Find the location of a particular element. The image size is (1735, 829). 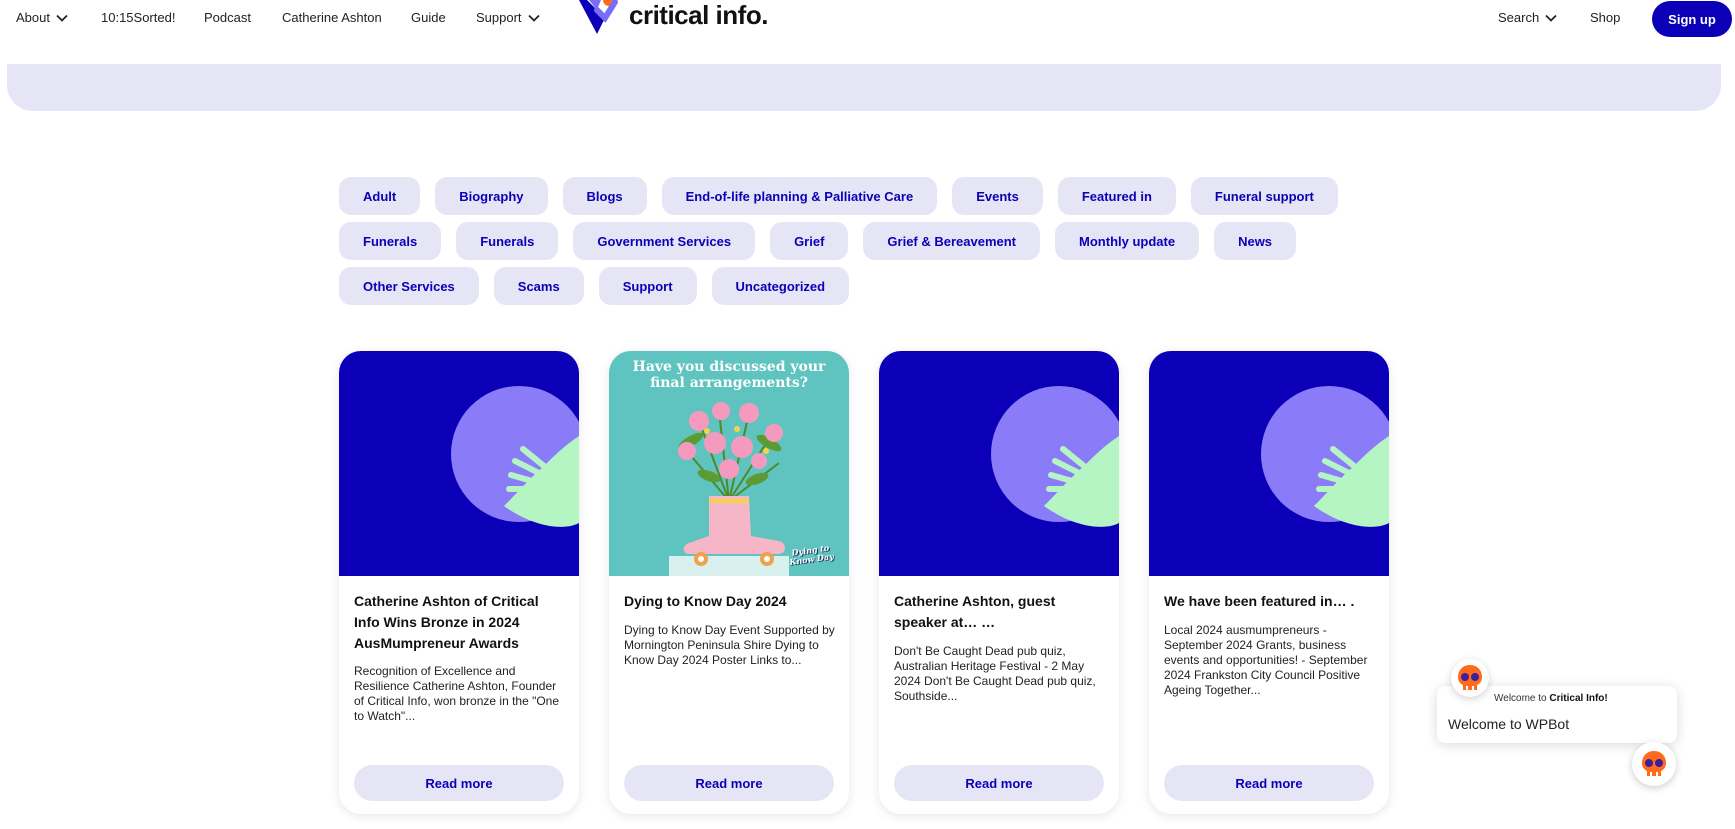

category-chip-biography: Biography is located at coordinates (491, 196).